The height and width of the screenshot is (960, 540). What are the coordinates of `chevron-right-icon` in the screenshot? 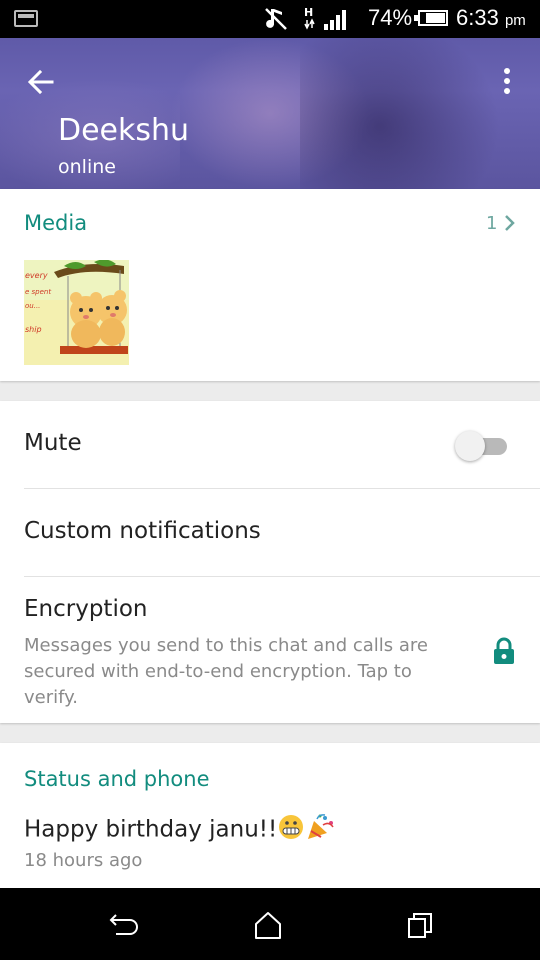 It's located at (510, 223).